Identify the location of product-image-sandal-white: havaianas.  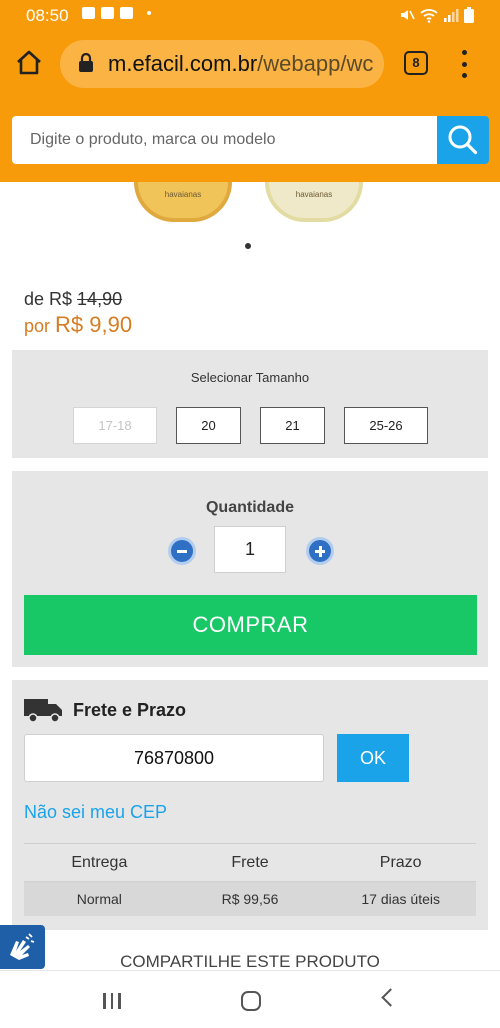
(314, 202).